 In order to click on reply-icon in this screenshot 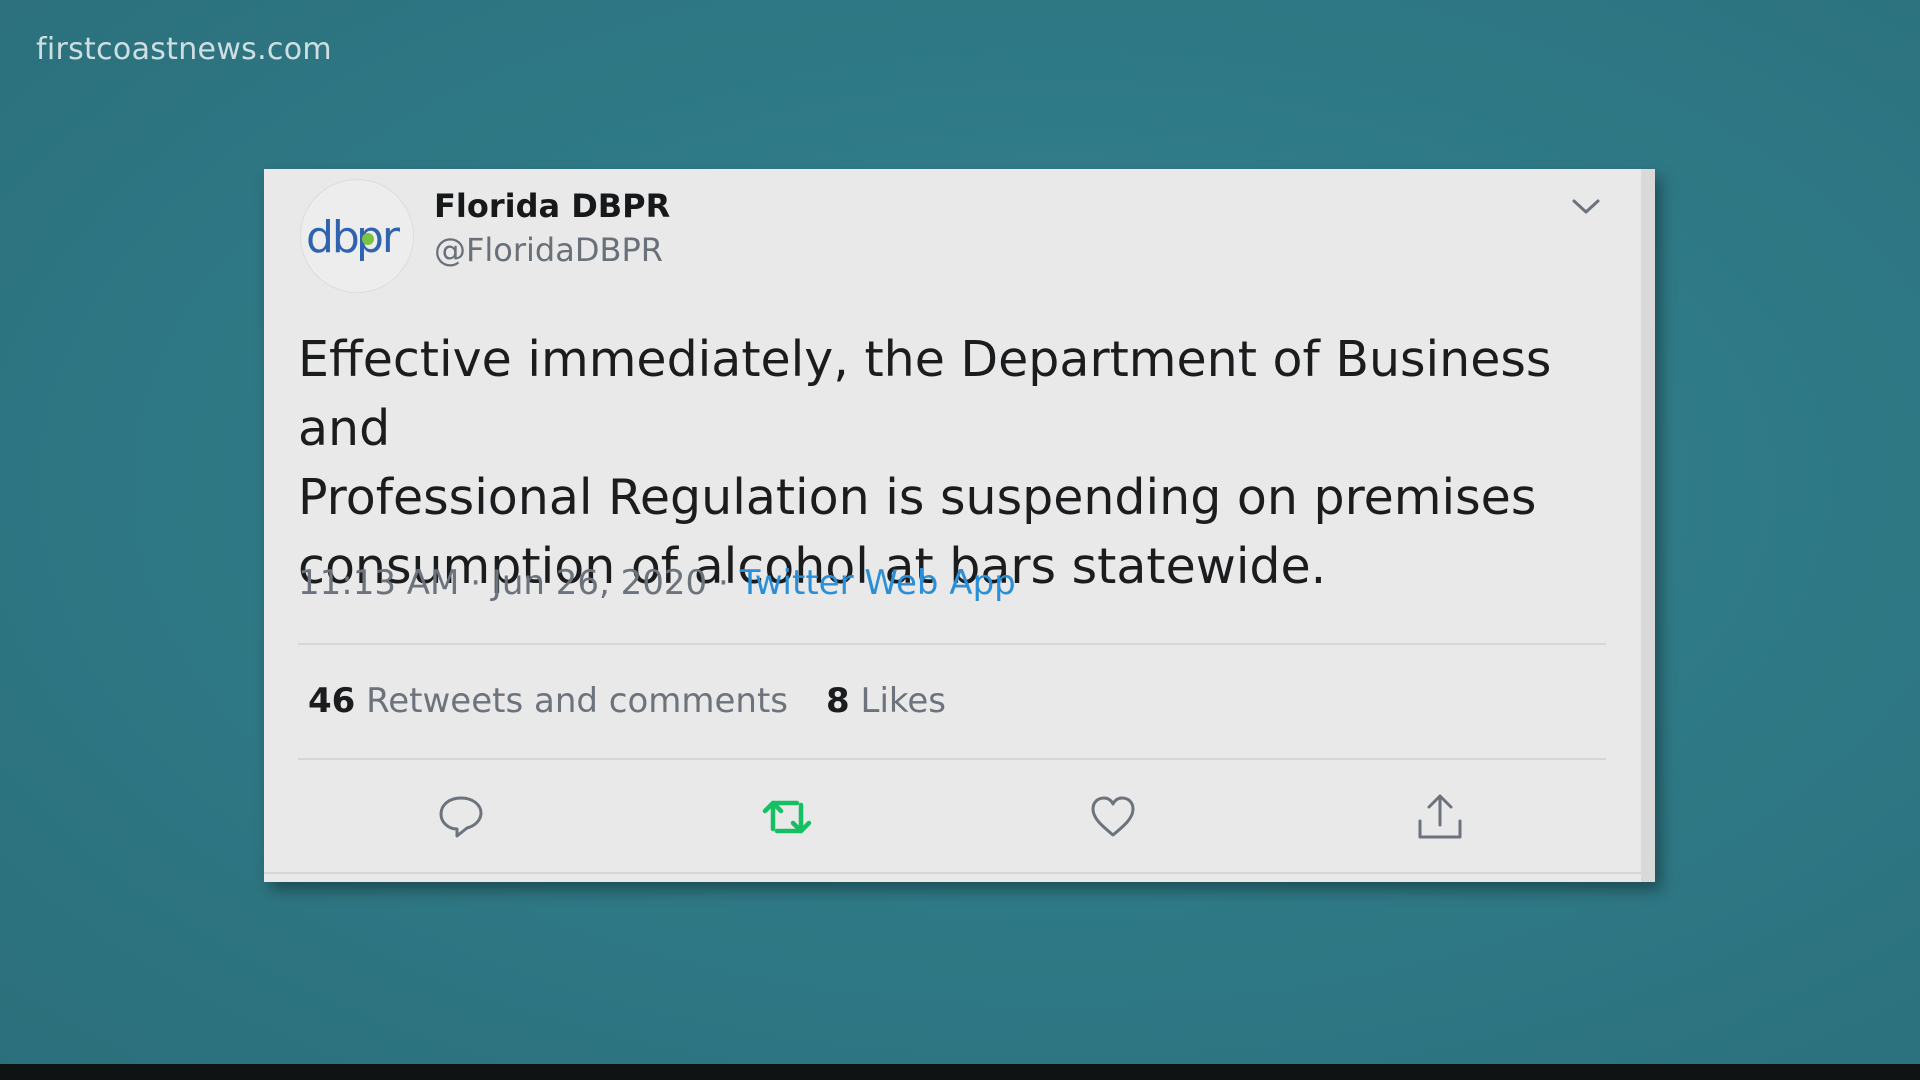, I will do `click(461, 817)`.